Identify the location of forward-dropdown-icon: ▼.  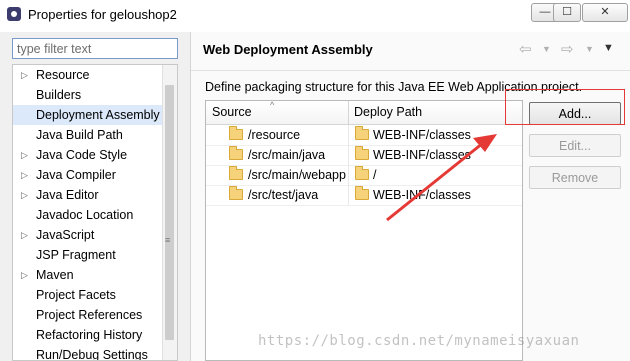
(589, 49).